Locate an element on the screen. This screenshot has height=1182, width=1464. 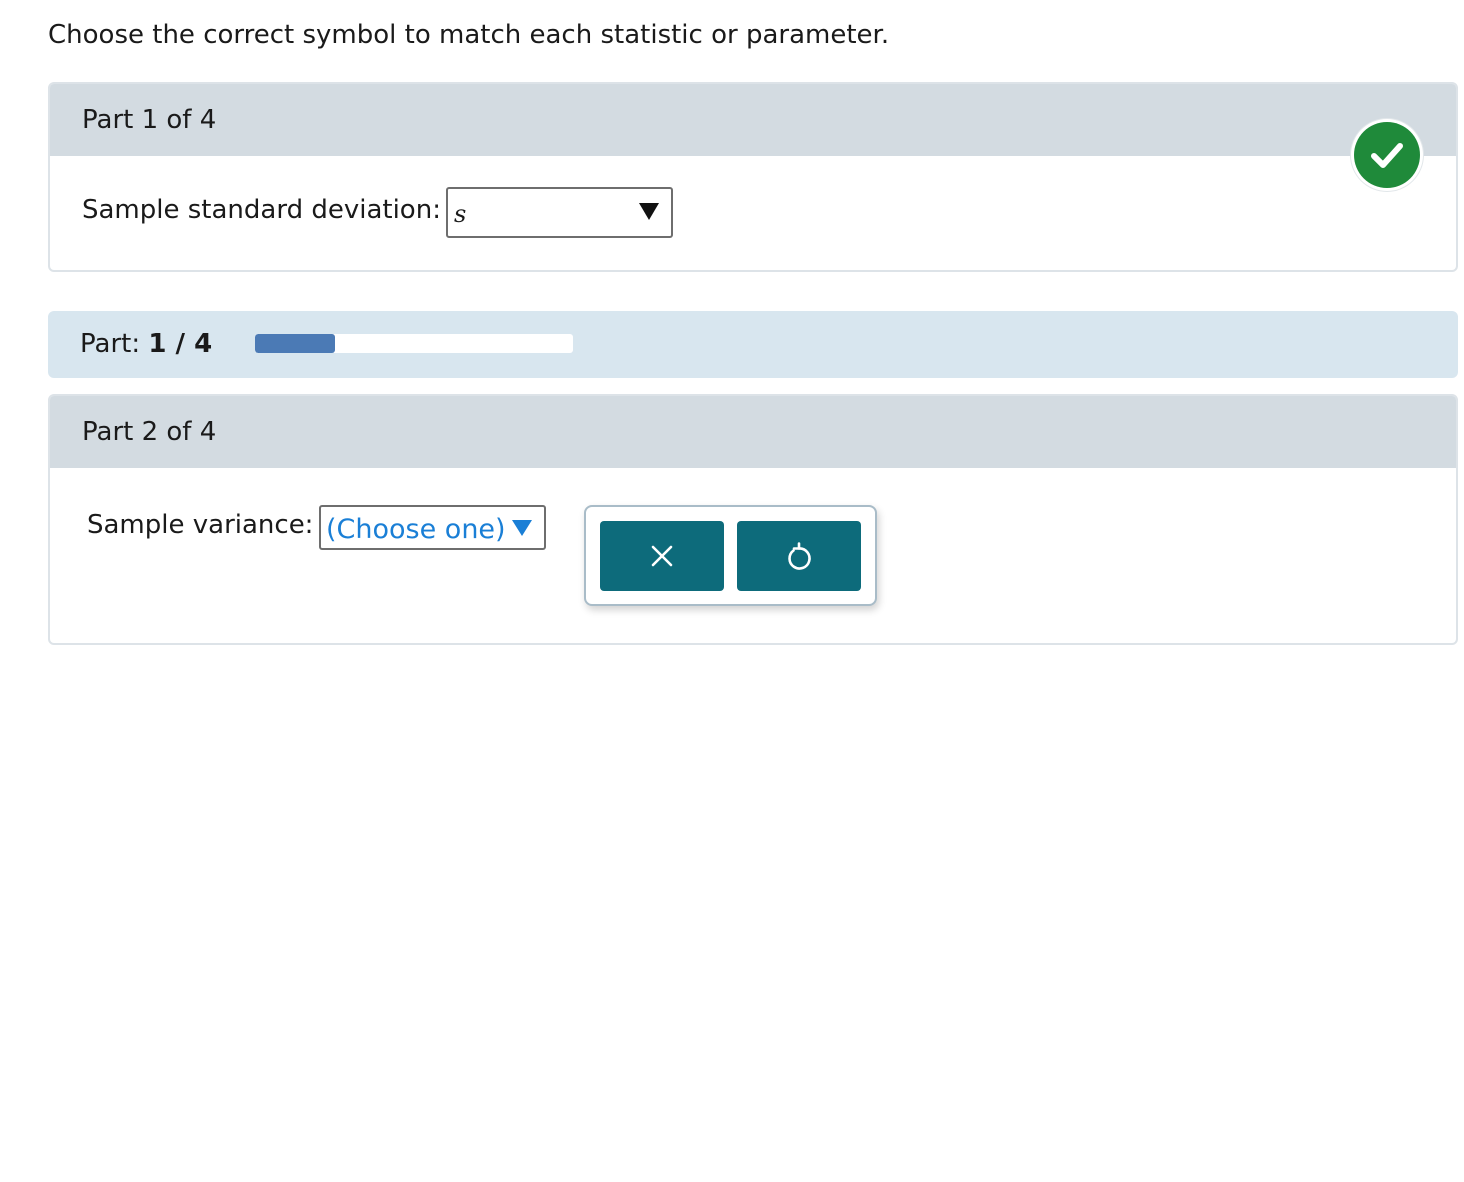
close-icon is located at coordinates (662, 556).